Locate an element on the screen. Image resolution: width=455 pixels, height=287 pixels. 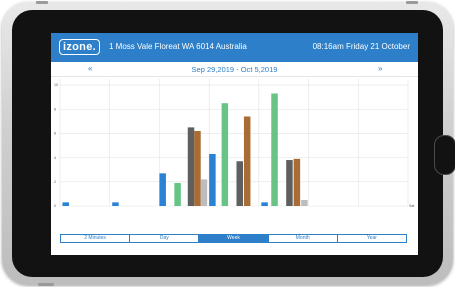
clock: 08:16am Friday 21 October is located at coordinates (361, 46).